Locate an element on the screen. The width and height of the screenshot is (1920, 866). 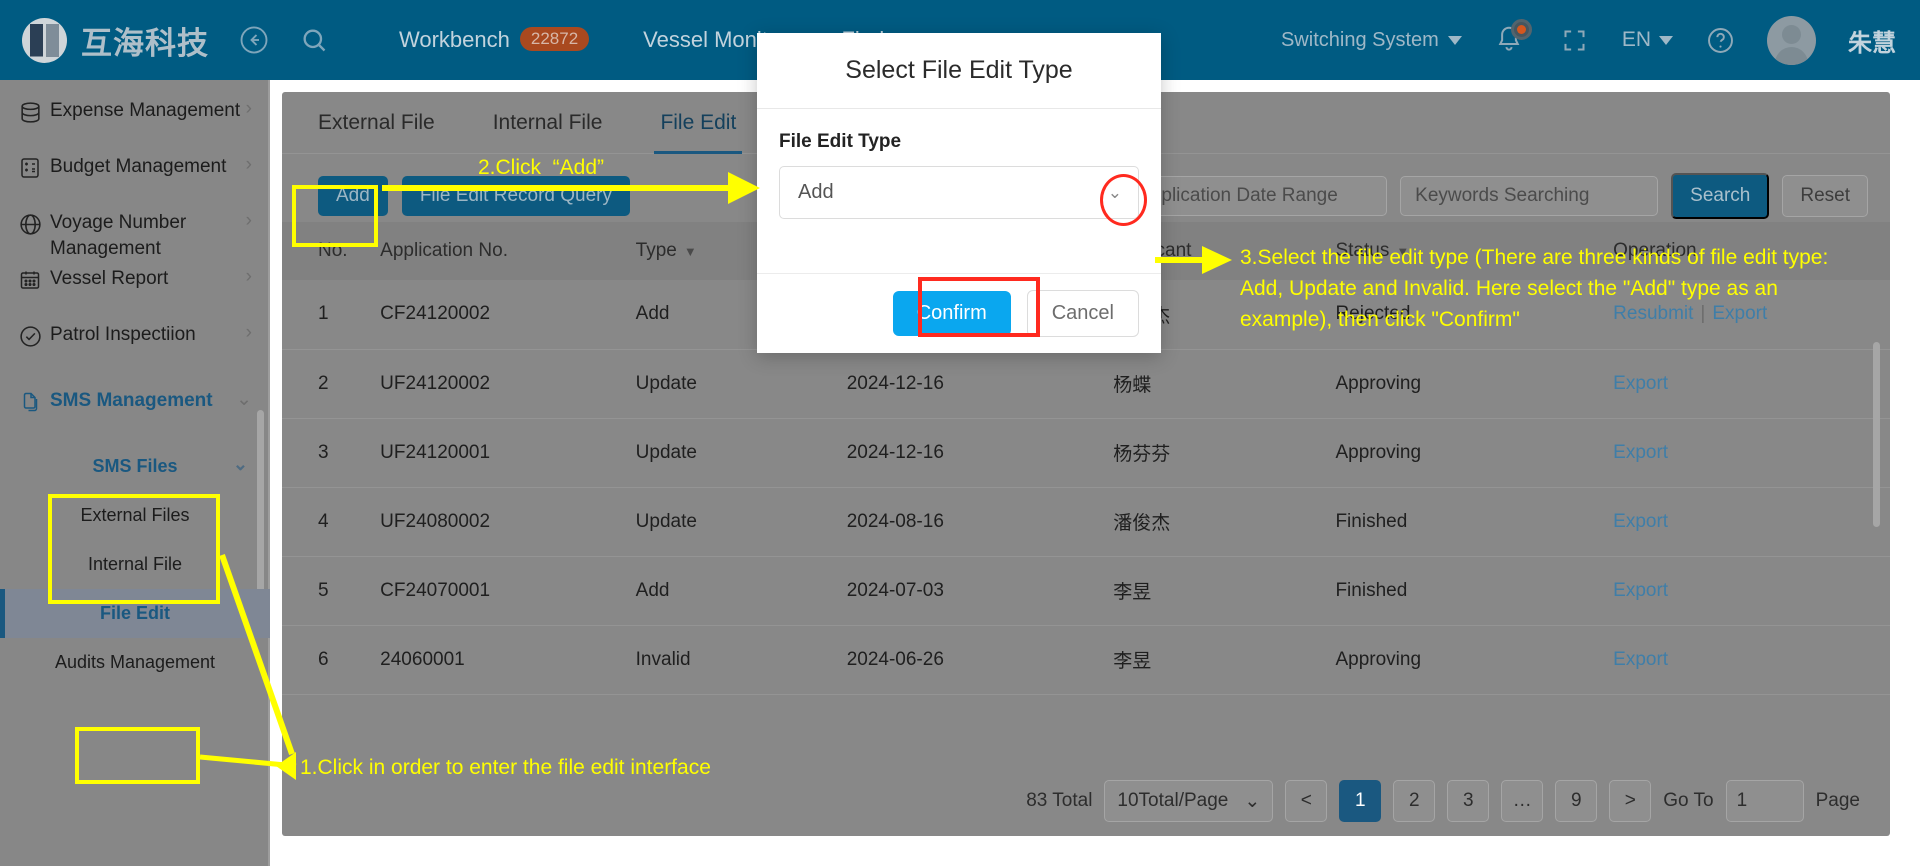
cell-application-no: UF24080002 is located at coordinates (496, 522).